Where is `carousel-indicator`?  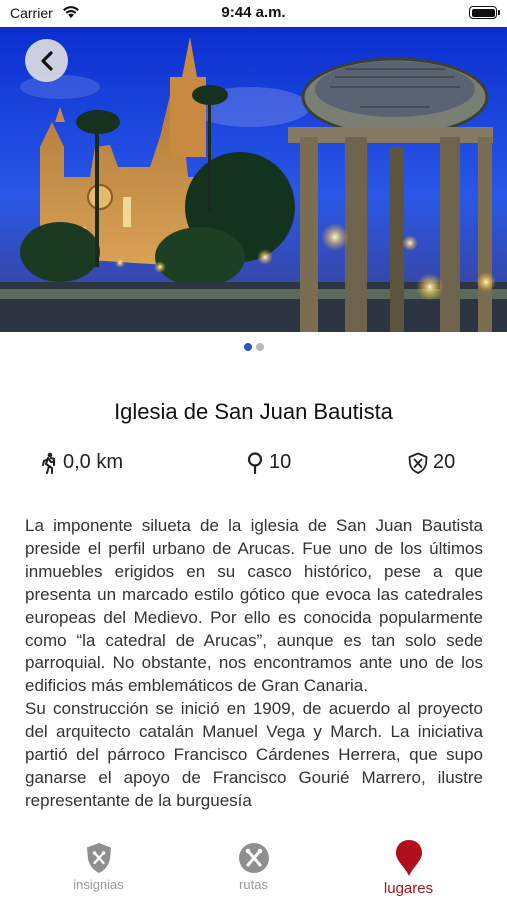
carousel-indicator is located at coordinates (253, 347).